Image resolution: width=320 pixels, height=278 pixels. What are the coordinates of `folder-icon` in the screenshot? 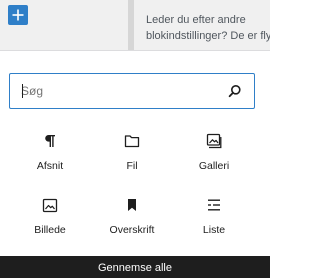 It's located at (132, 141).